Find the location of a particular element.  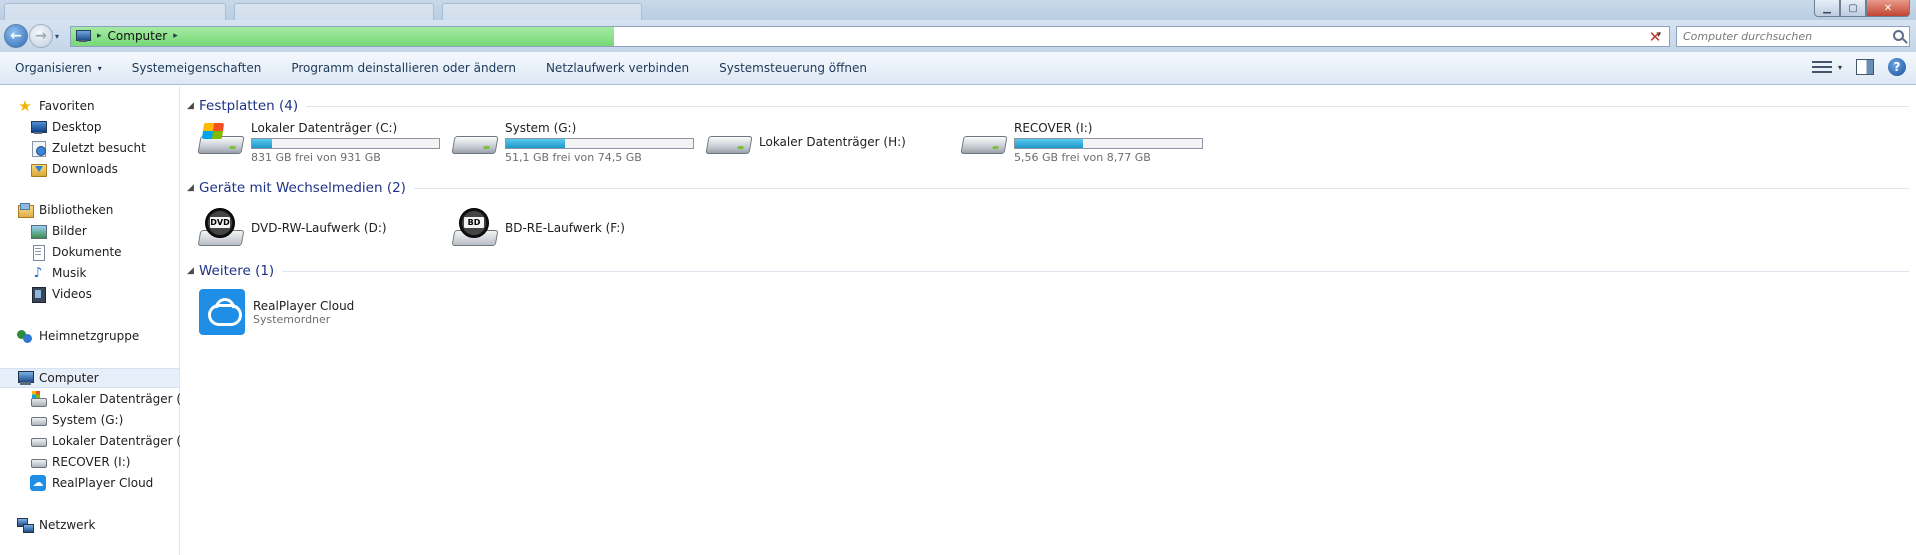

drive-name: System (G:) is located at coordinates (541, 127).